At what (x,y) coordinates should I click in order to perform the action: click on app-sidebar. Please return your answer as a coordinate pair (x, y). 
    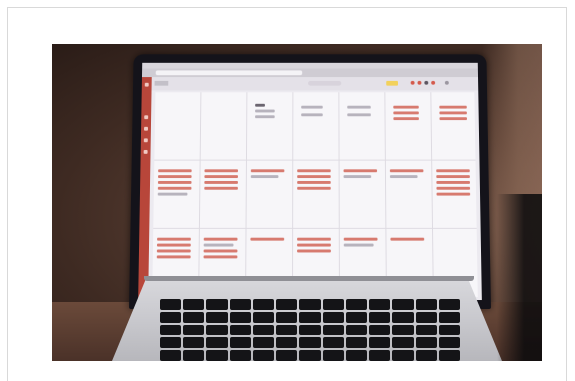
    Looking at the image, I should click on (145, 189).